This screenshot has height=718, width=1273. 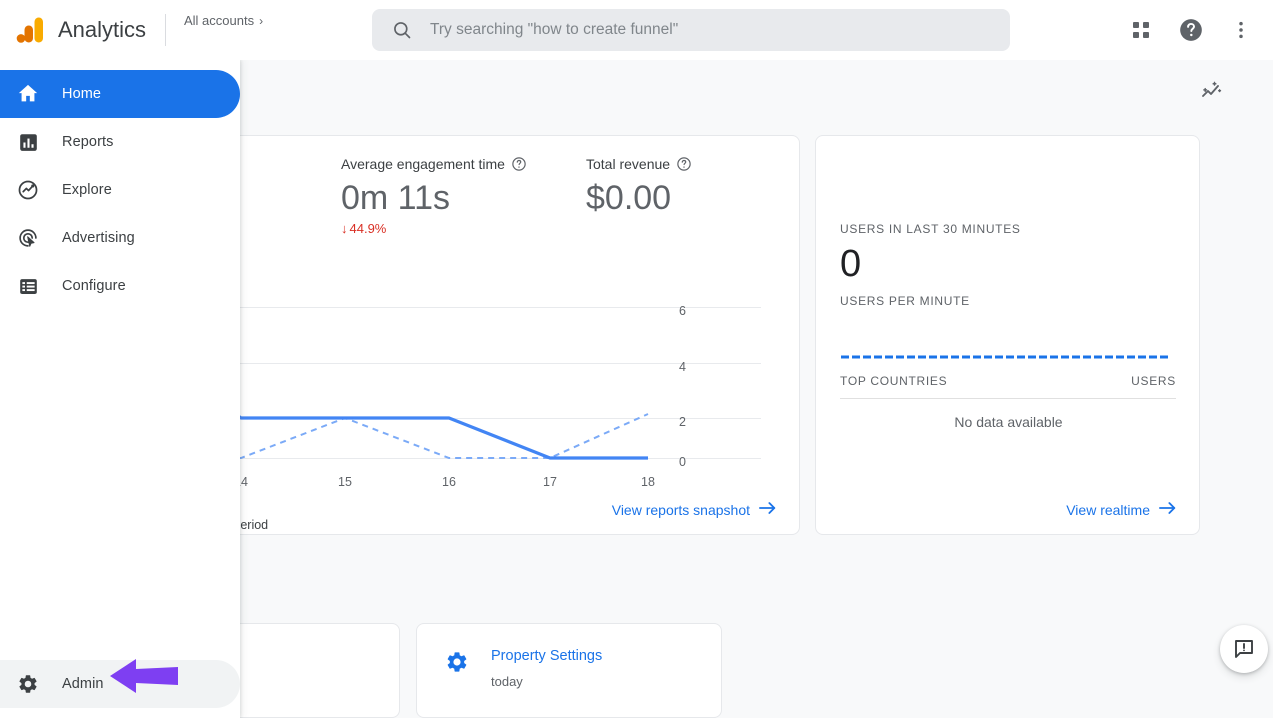 I want to click on metric-label-text: Total revenue, so click(x=628, y=164).